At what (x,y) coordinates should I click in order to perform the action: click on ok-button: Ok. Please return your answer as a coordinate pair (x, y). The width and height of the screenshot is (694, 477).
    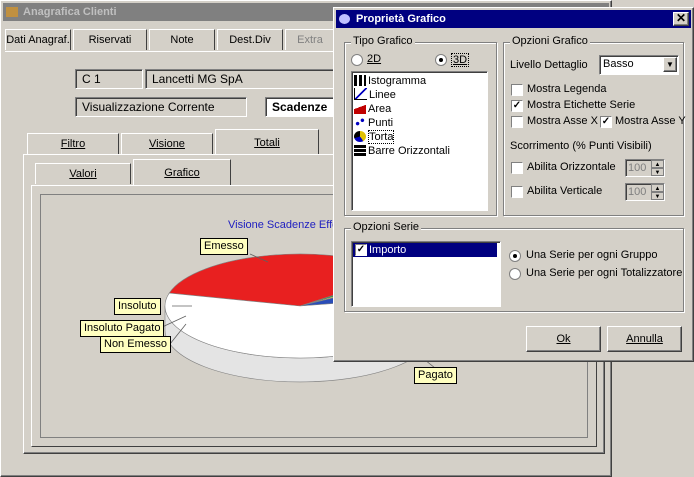
    Looking at the image, I should click on (563, 339).